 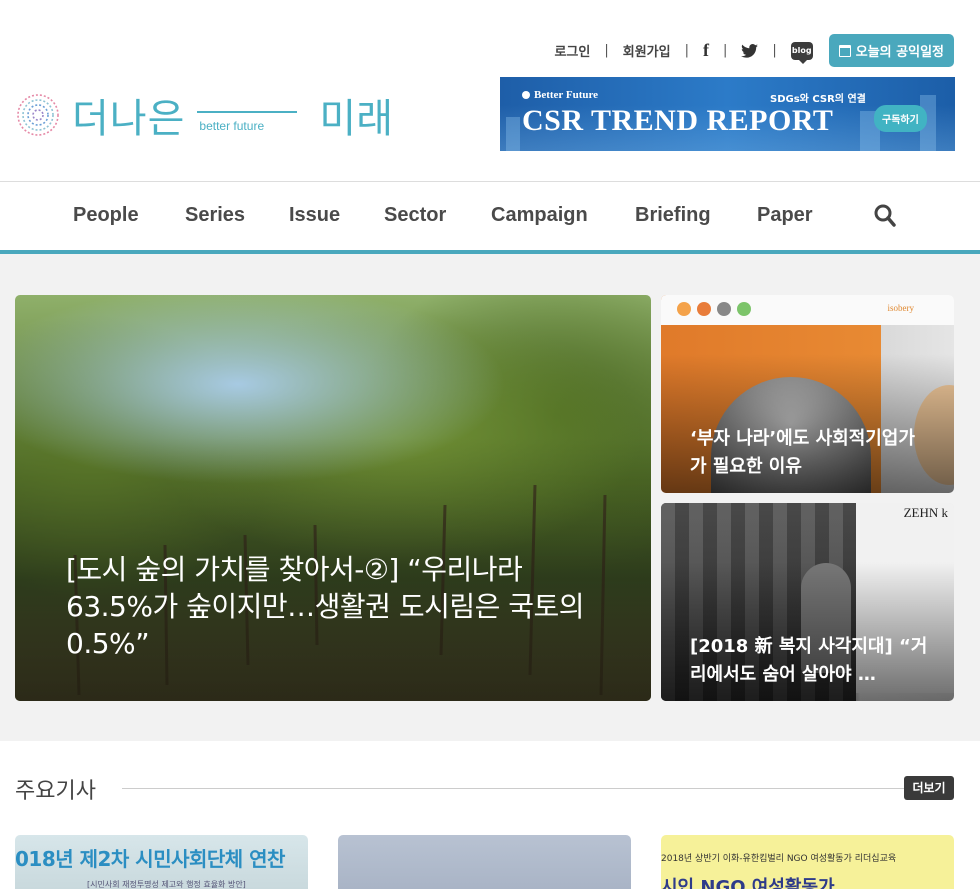 I want to click on banner-brand: Better Future, so click(x=560, y=95).